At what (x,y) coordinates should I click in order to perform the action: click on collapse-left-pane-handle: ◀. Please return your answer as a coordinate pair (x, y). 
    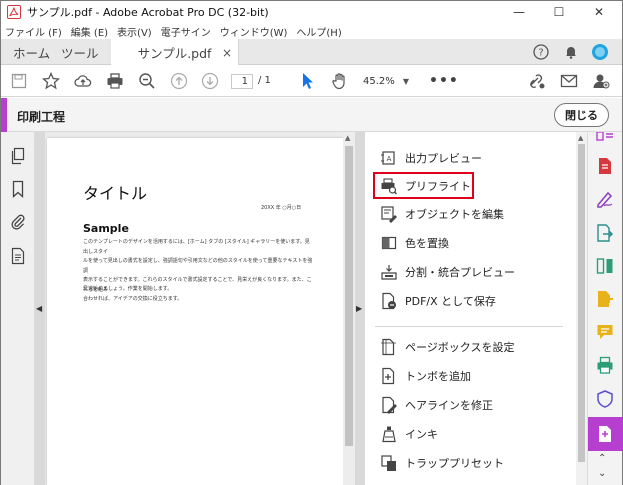
    Looking at the image, I should click on (40, 308).